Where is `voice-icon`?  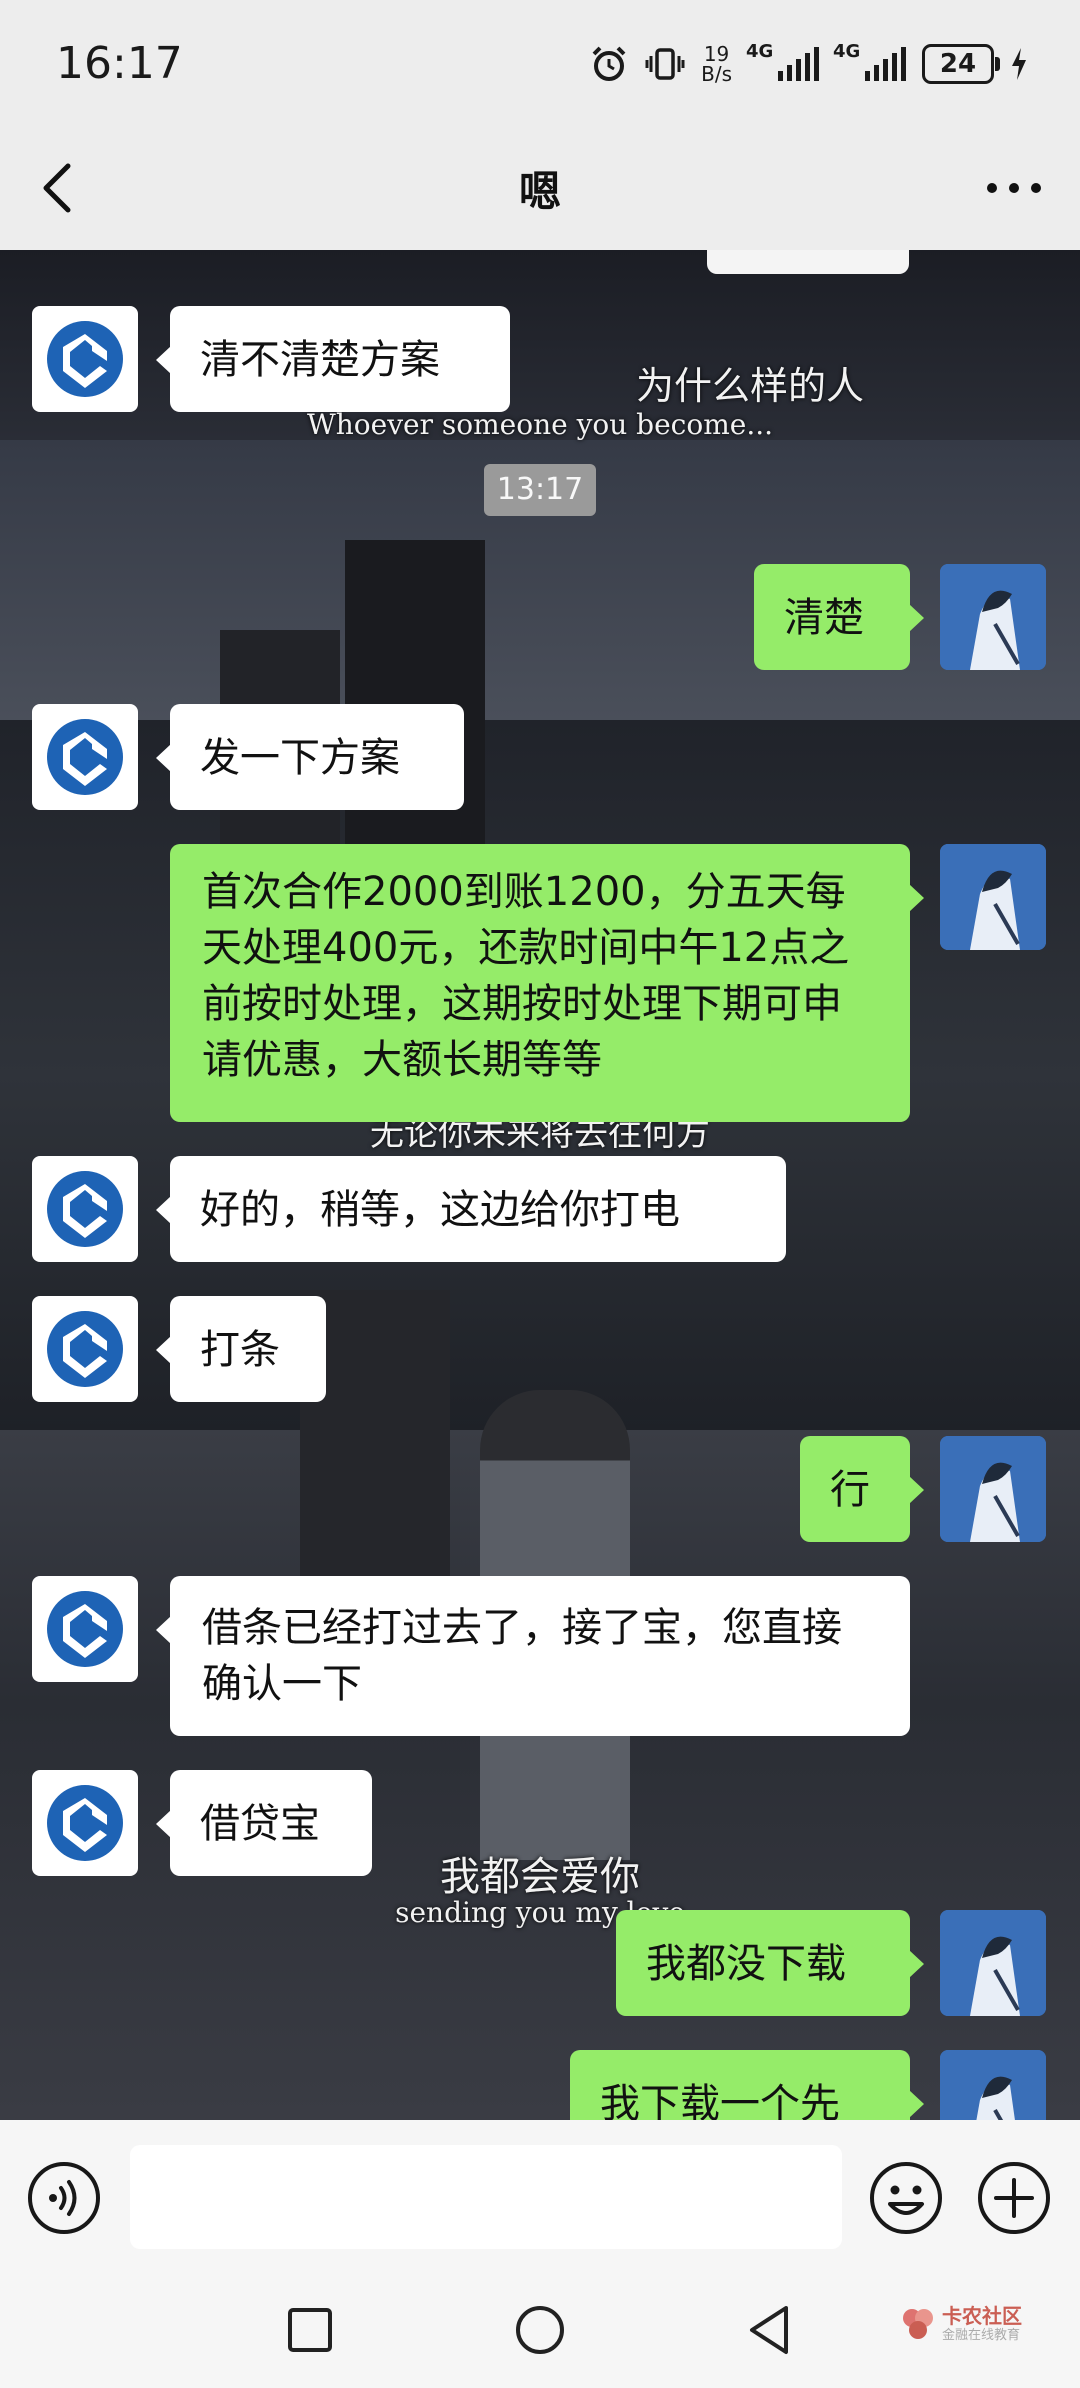
voice-icon is located at coordinates (64, 2198).